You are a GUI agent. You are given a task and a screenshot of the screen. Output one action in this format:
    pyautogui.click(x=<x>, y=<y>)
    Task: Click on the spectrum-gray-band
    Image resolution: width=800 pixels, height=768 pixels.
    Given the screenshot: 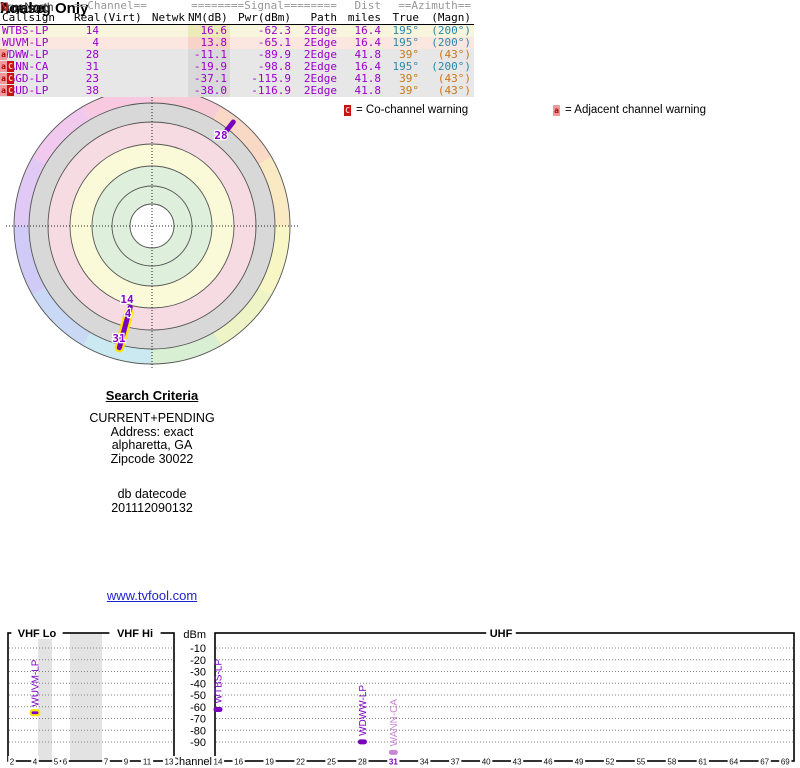 What is the action you would take?
    pyautogui.click(x=86, y=697)
    